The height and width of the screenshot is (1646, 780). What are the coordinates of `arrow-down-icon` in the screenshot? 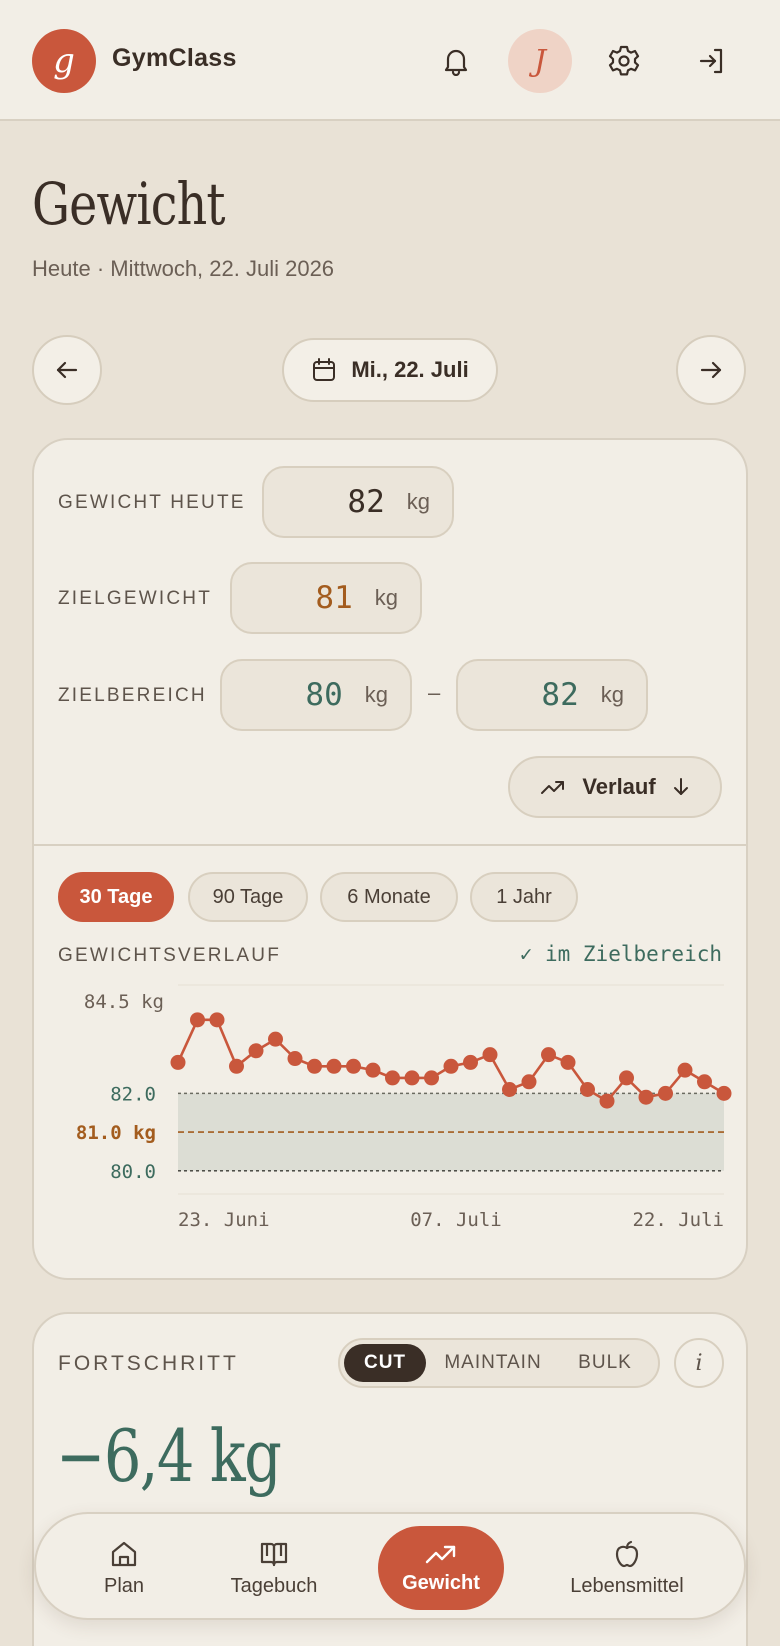 It's located at (680, 786).